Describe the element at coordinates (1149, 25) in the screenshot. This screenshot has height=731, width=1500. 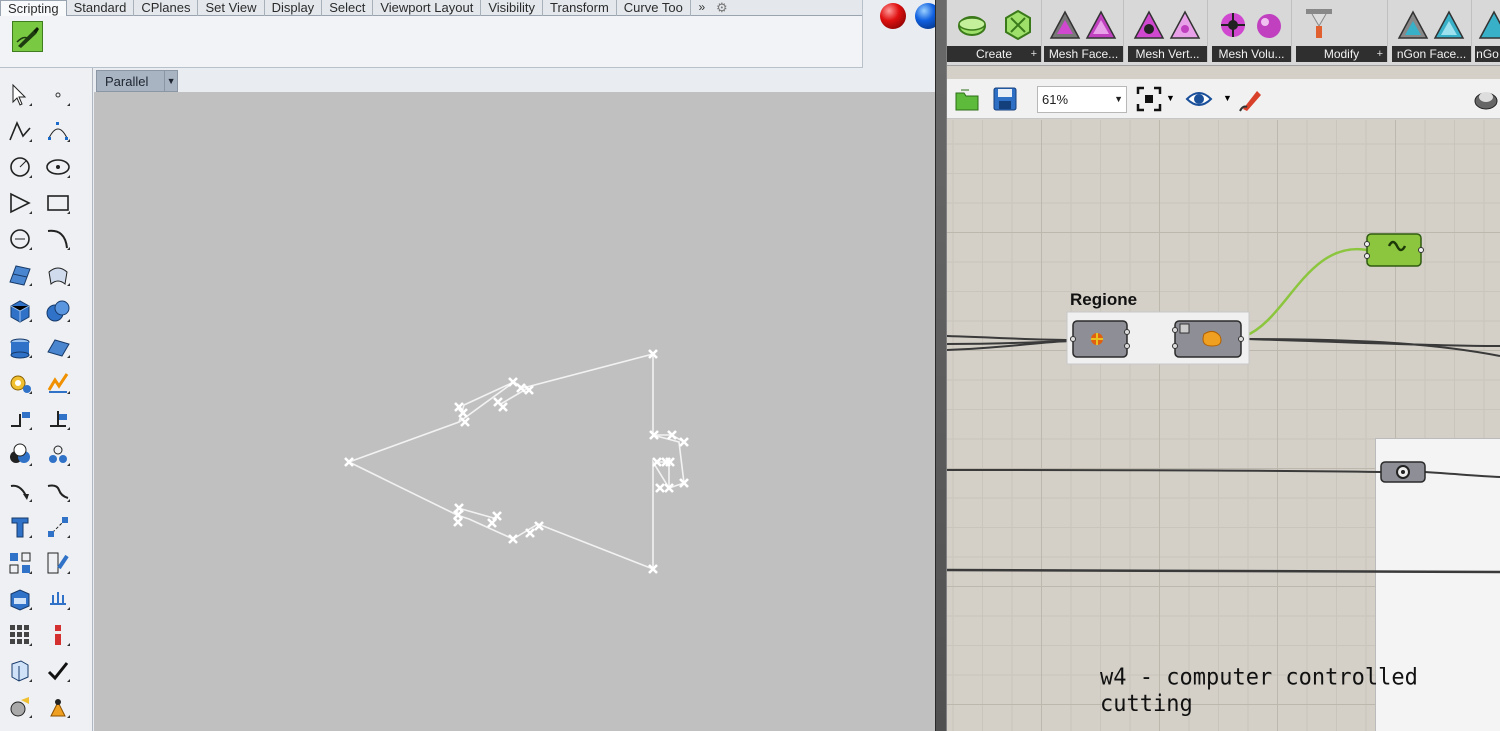
I see `mesh-vertex-icon` at that location.